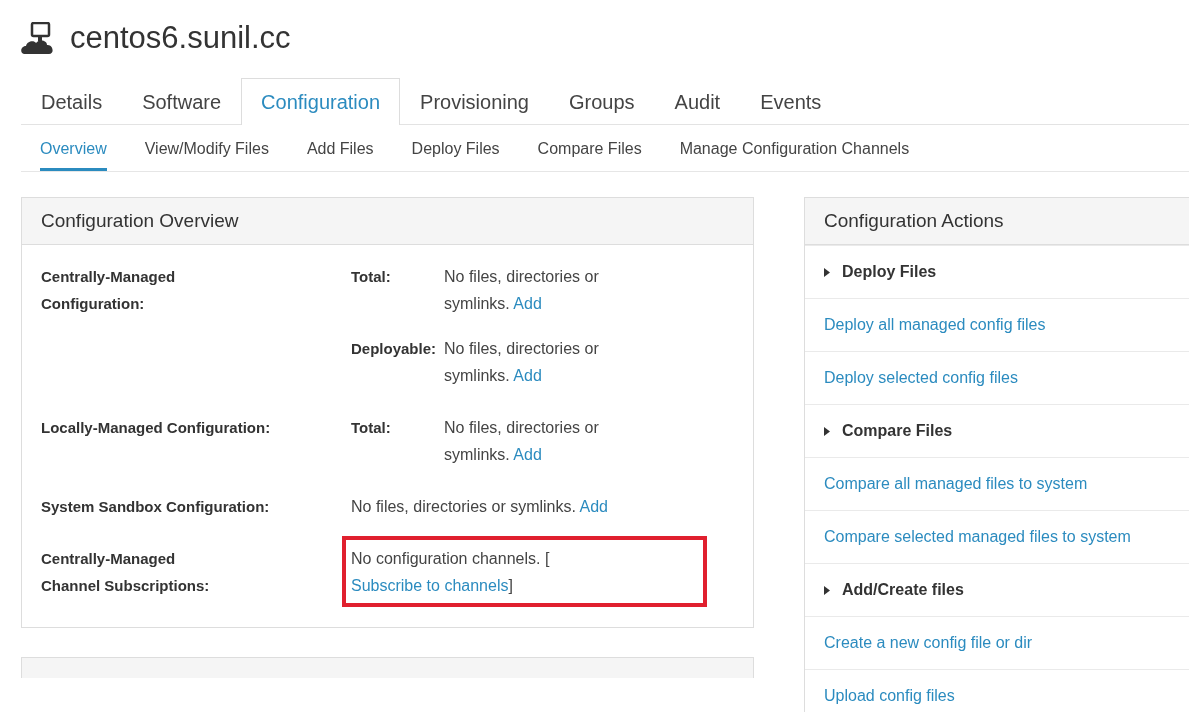 This screenshot has width=1189, height=712. Describe the element at coordinates (180, 38) in the screenshot. I see `page-title: centos6.sunil.cc` at that location.